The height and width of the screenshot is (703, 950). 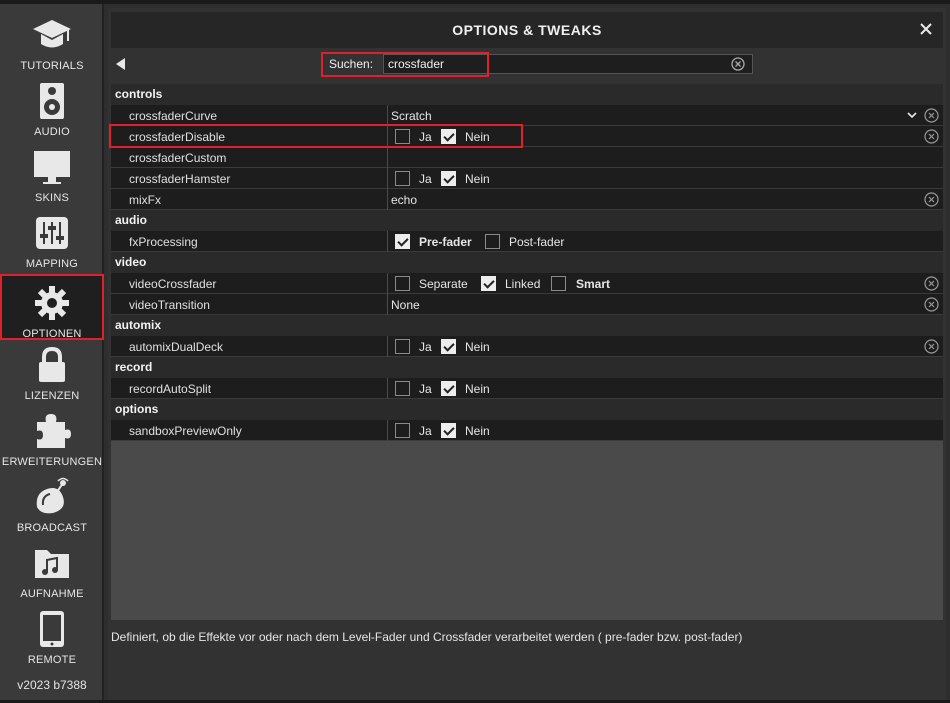 I want to click on sidebar-item-mapping: MAPPING, so click(x=52, y=237).